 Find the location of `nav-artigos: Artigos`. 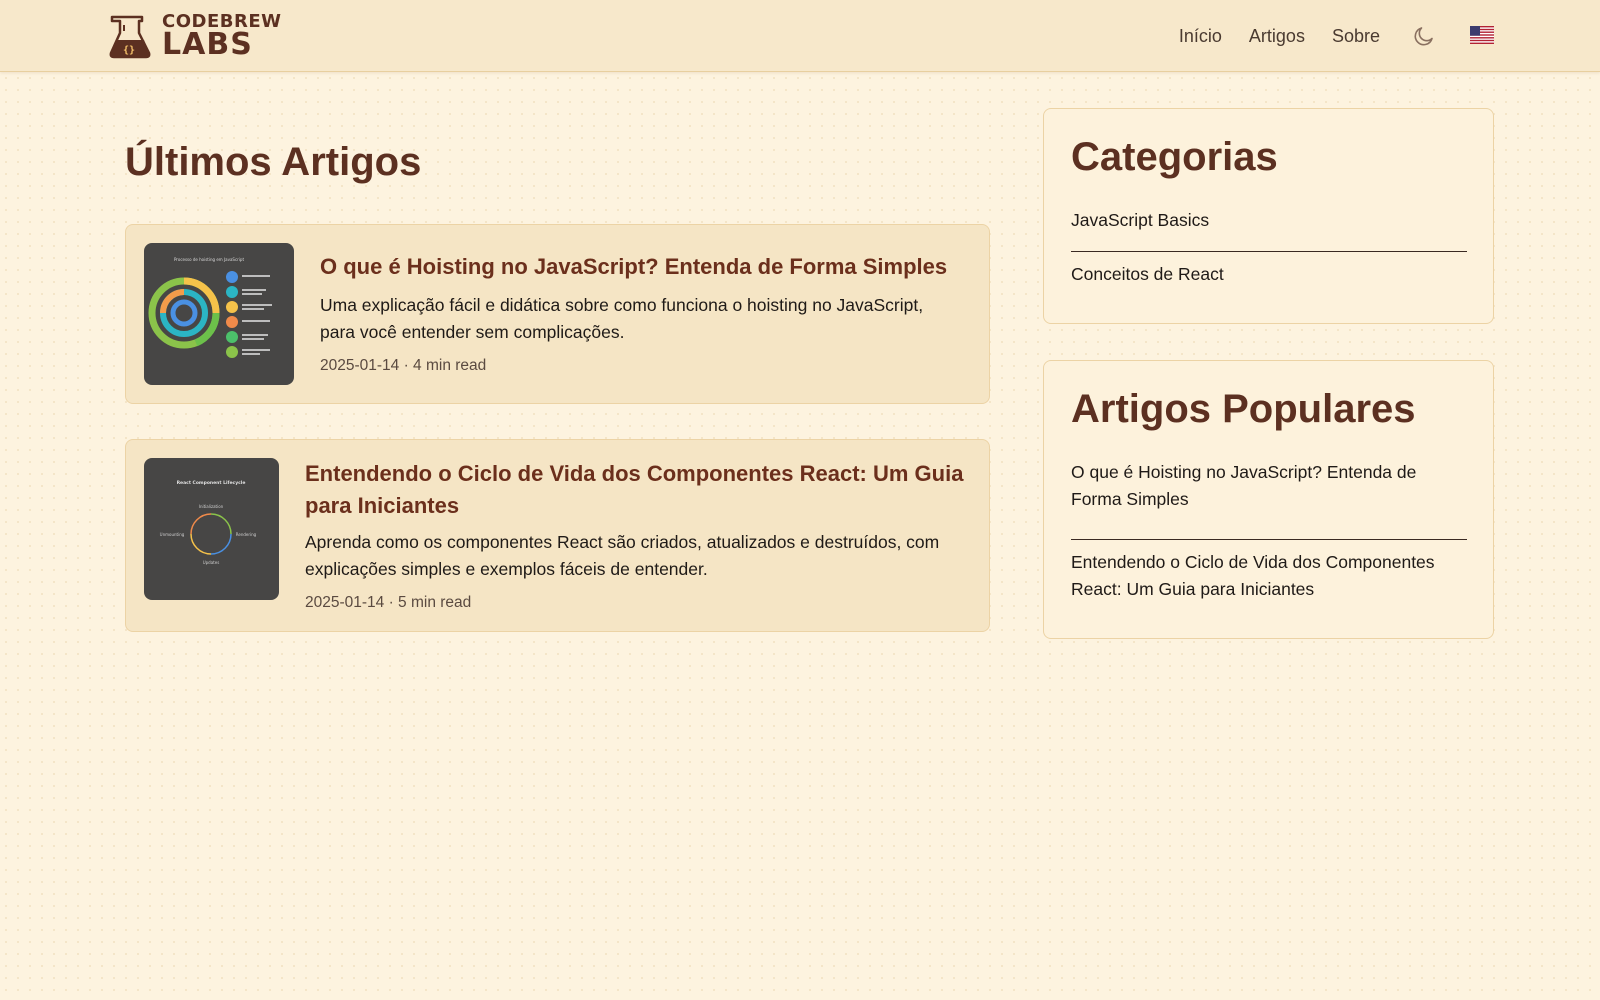

nav-artigos: Artigos is located at coordinates (1277, 36).